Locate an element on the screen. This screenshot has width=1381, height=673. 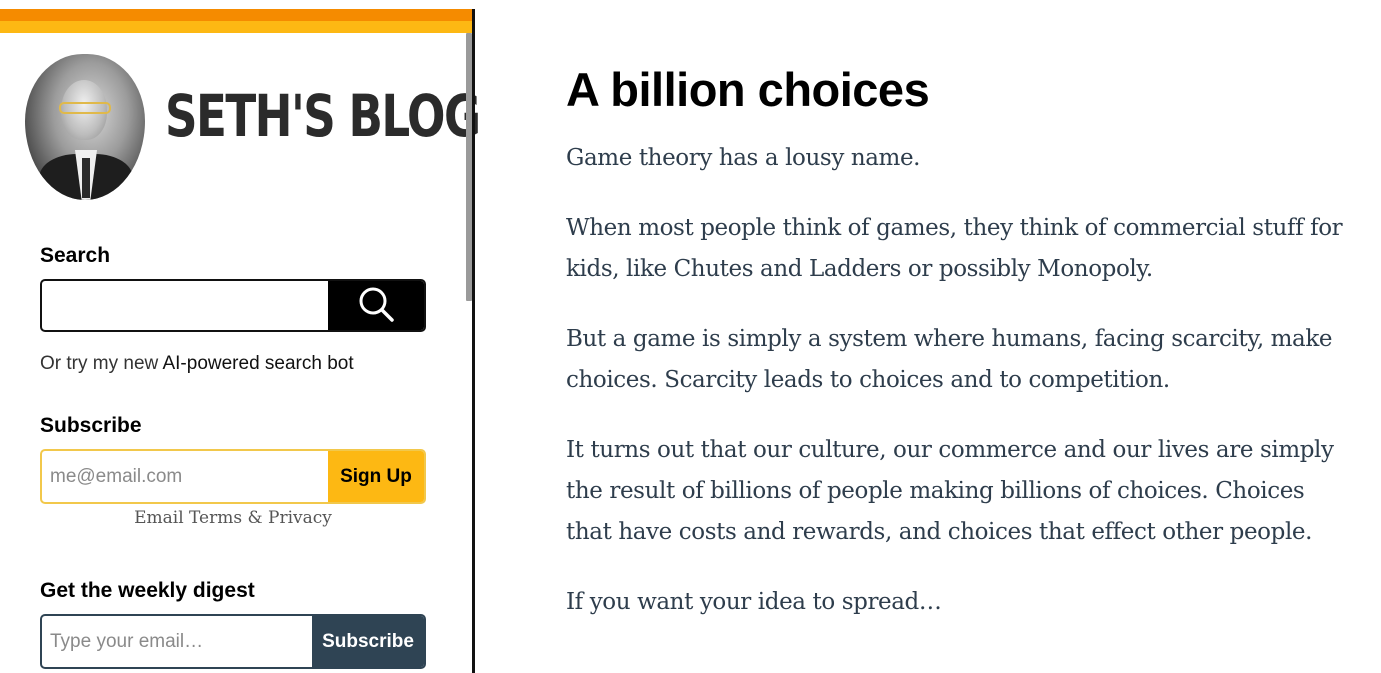
subscribe-form: Sign Up is located at coordinates (233, 476).